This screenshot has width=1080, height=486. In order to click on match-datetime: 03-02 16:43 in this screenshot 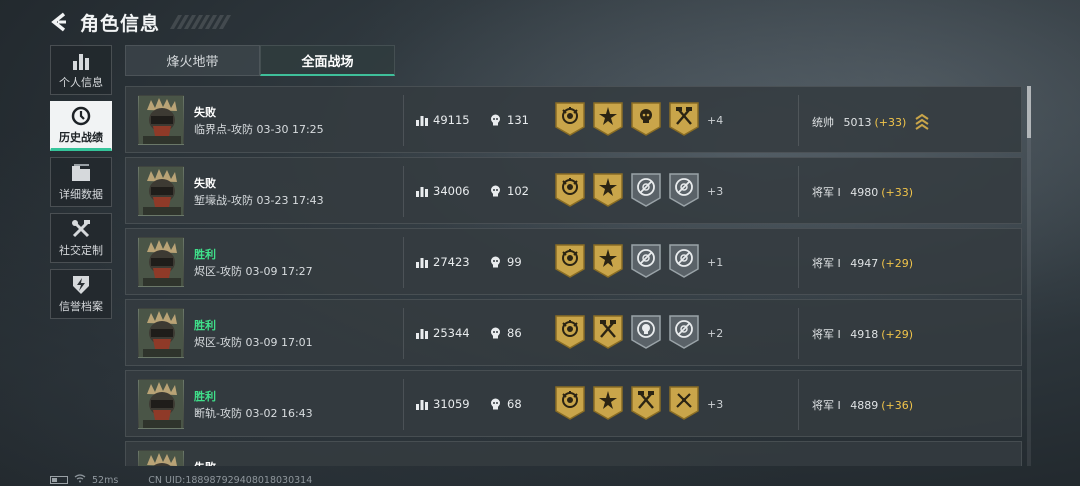, I will do `click(279, 413)`.